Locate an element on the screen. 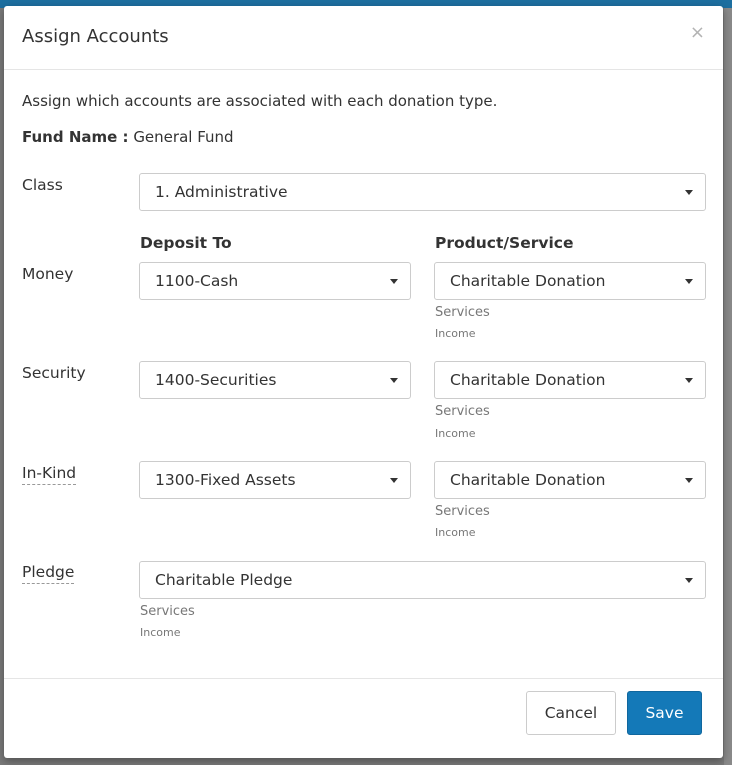 This screenshot has width=732, height=765. money-product-select: Charitable Donation is located at coordinates (570, 281).